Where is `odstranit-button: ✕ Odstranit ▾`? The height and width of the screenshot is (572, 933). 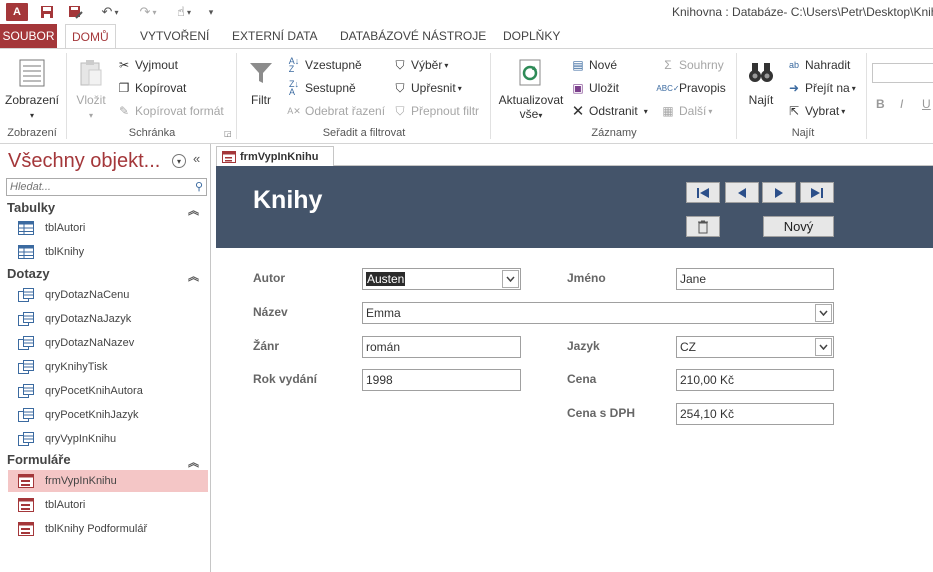
odstranit-button: ✕ Odstranit ▾ is located at coordinates (609, 111).